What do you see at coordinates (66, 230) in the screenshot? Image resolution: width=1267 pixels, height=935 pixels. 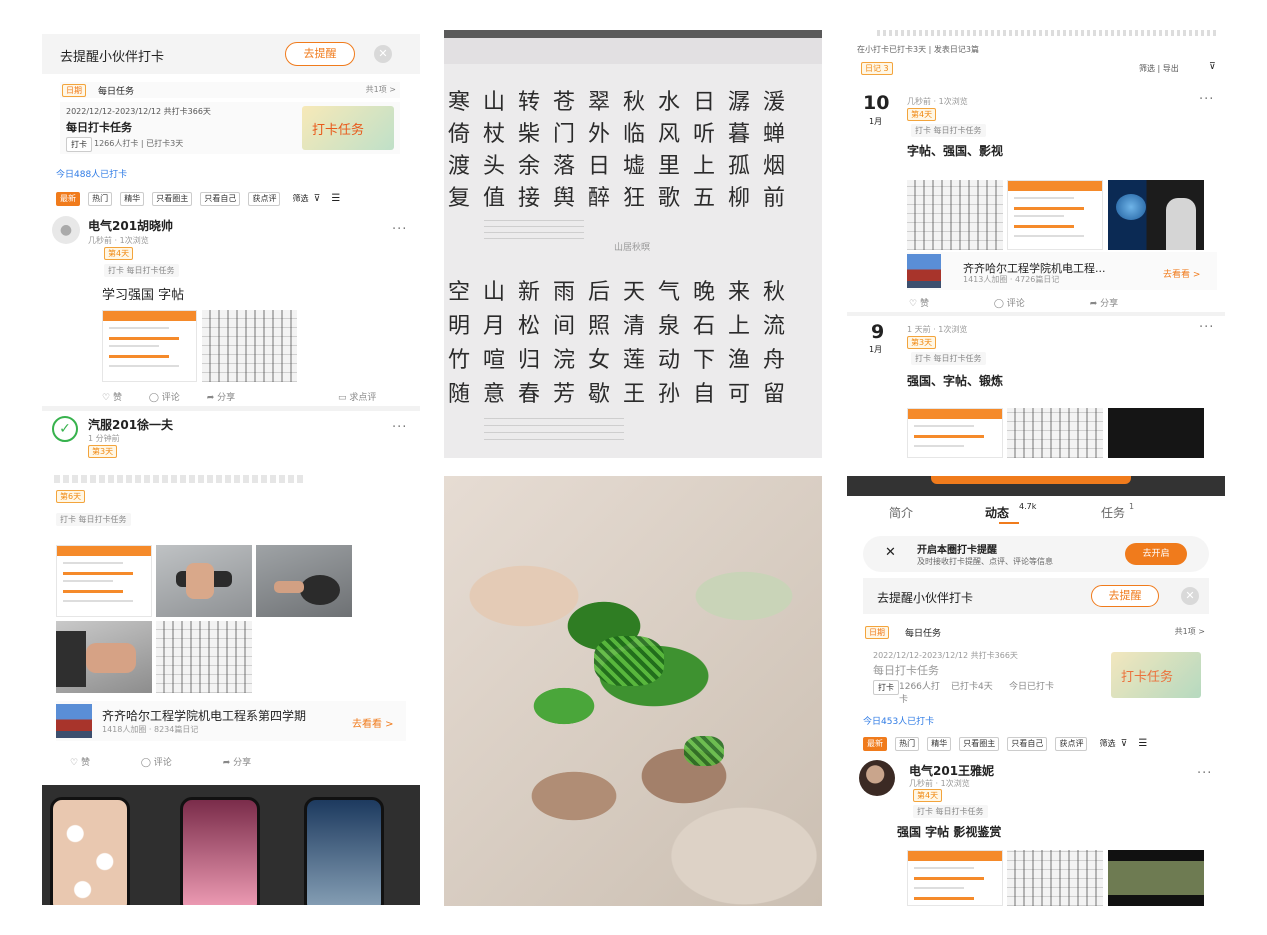 I see `avatar: ●` at bounding box center [66, 230].